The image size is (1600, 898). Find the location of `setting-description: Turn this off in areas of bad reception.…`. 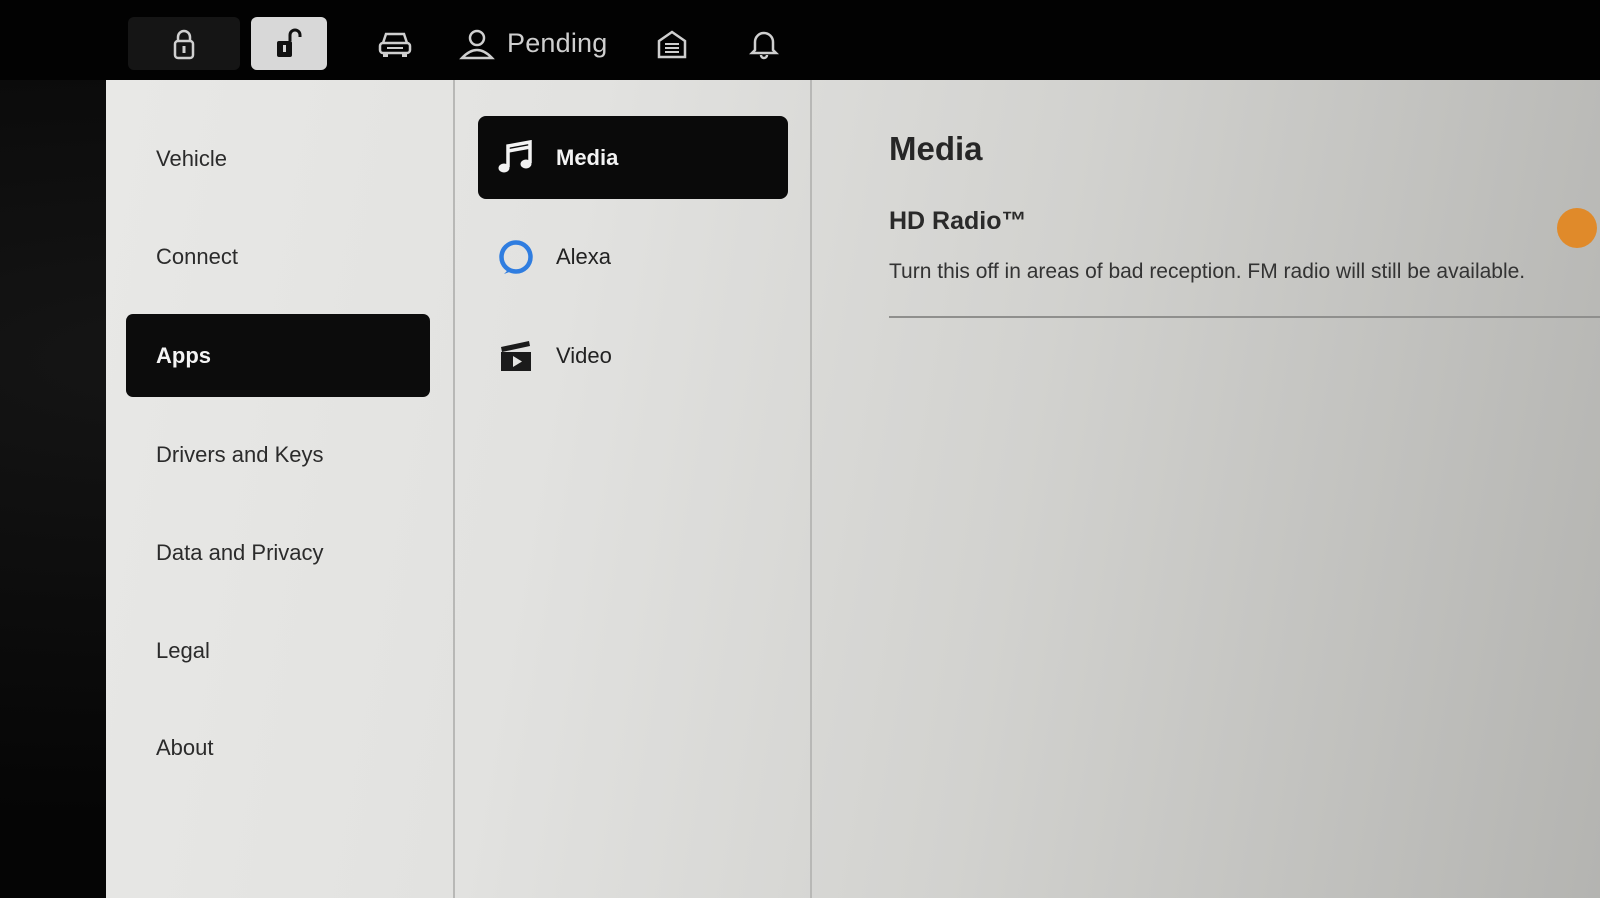

setting-description: Turn this off in areas of bad reception.… is located at coordinates (1207, 271).